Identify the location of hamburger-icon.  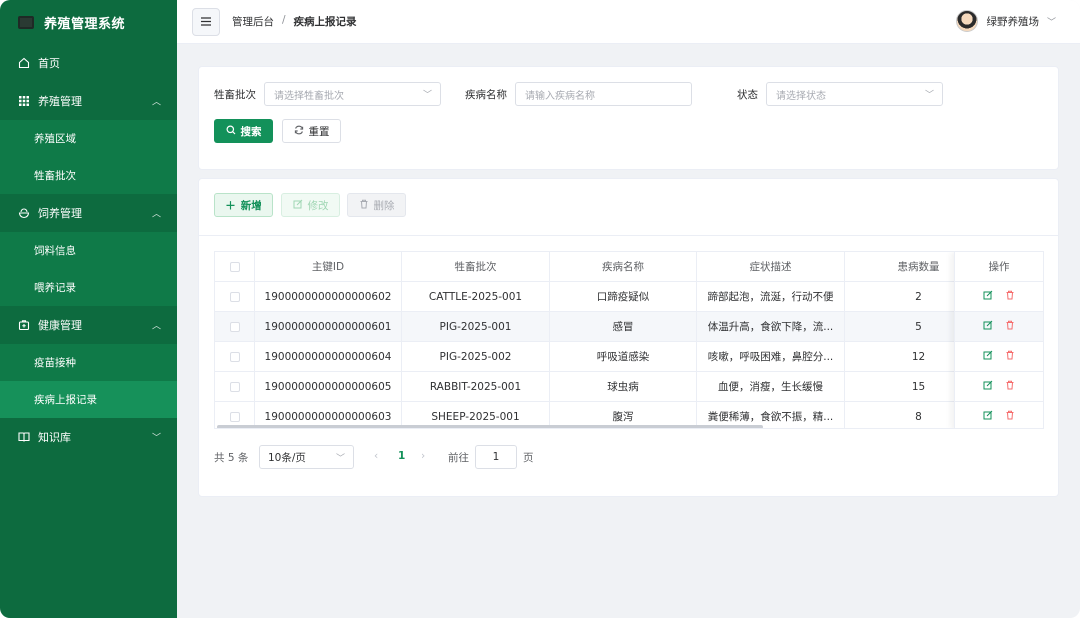
(206, 22).